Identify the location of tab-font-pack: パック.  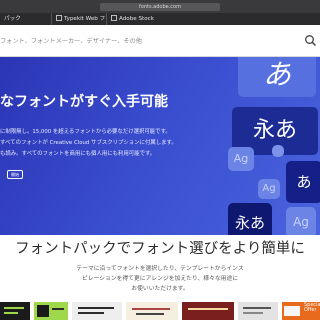
(29, 19).